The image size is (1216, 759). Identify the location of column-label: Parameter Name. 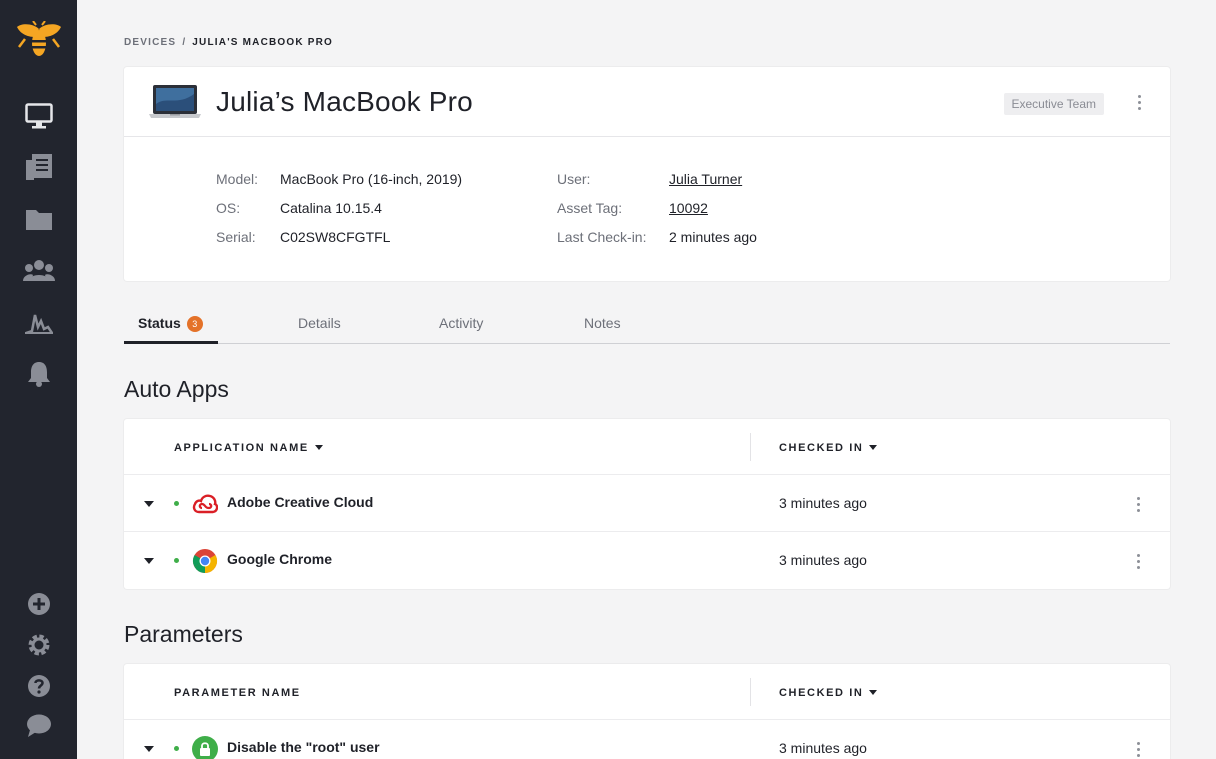
(237, 693).